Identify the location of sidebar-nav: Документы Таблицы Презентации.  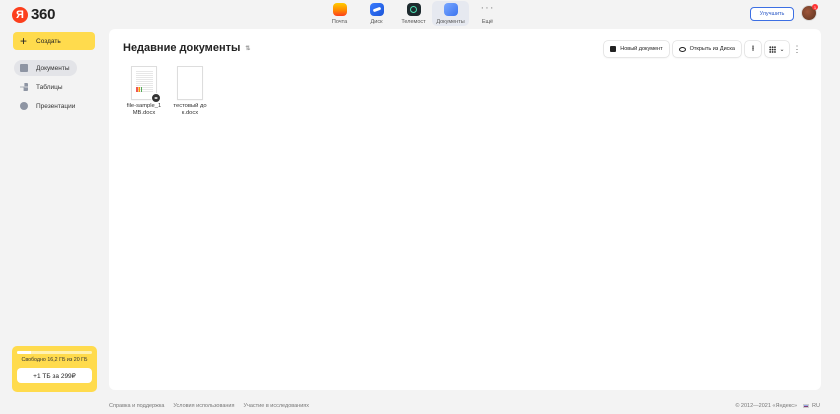
(56, 88).